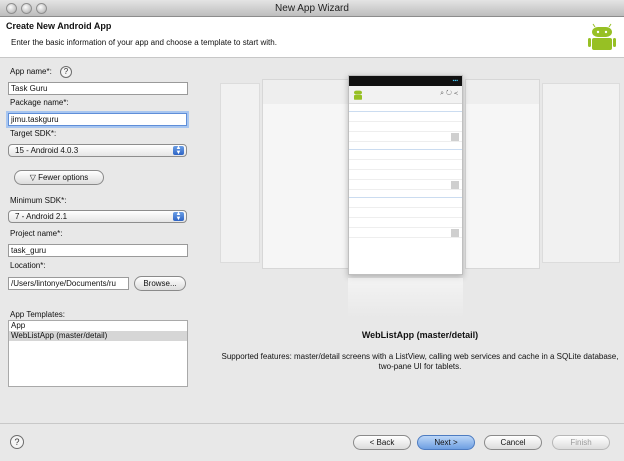 Image resolution: width=624 pixels, height=461 pixels. What do you see at coordinates (98, 336) in the screenshot?
I see `template-item-weblistapp: WebListApp (master/detail)` at bounding box center [98, 336].